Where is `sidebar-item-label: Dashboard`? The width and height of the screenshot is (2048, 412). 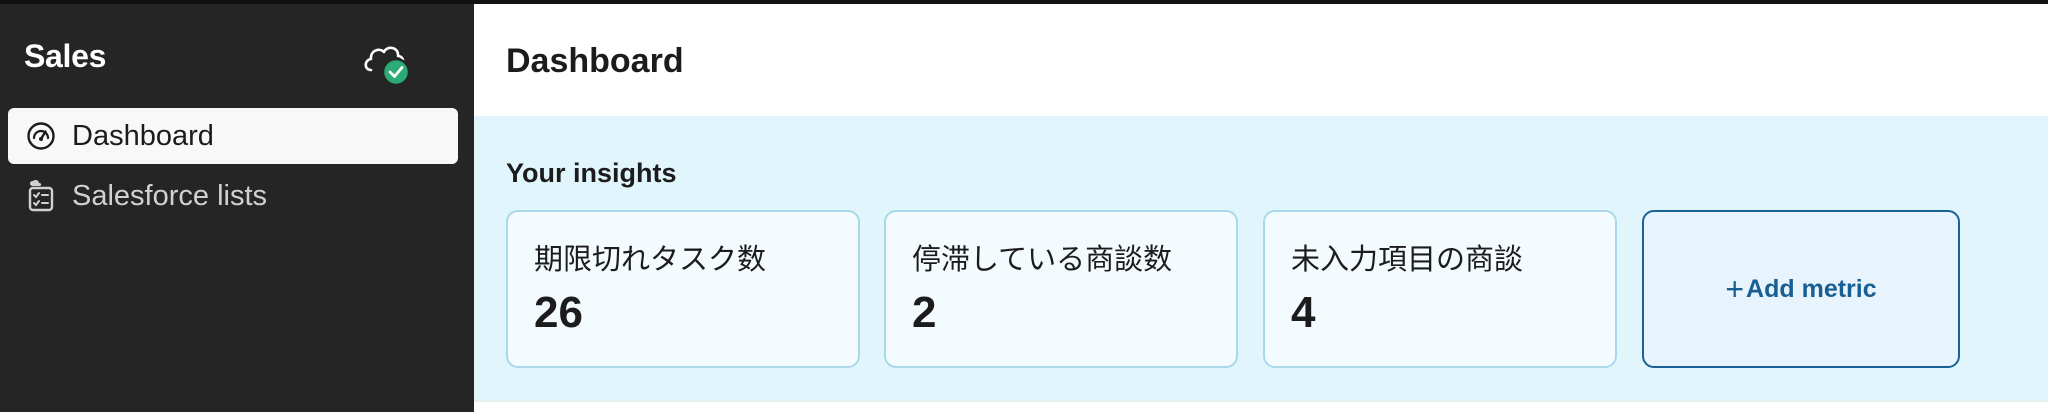 sidebar-item-label: Dashboard is located at coordinates (143, 135).